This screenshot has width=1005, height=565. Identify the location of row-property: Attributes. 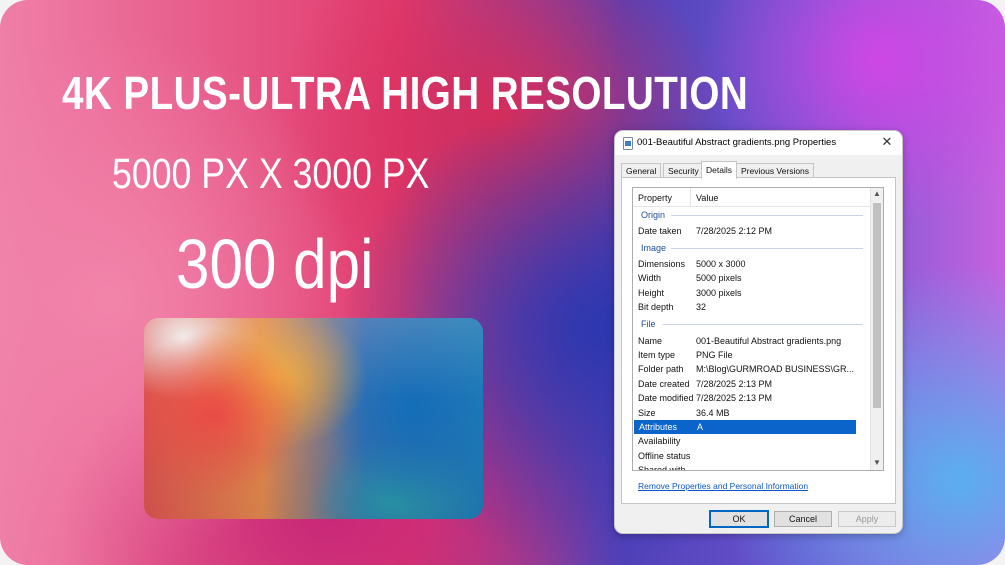
(658, 427).